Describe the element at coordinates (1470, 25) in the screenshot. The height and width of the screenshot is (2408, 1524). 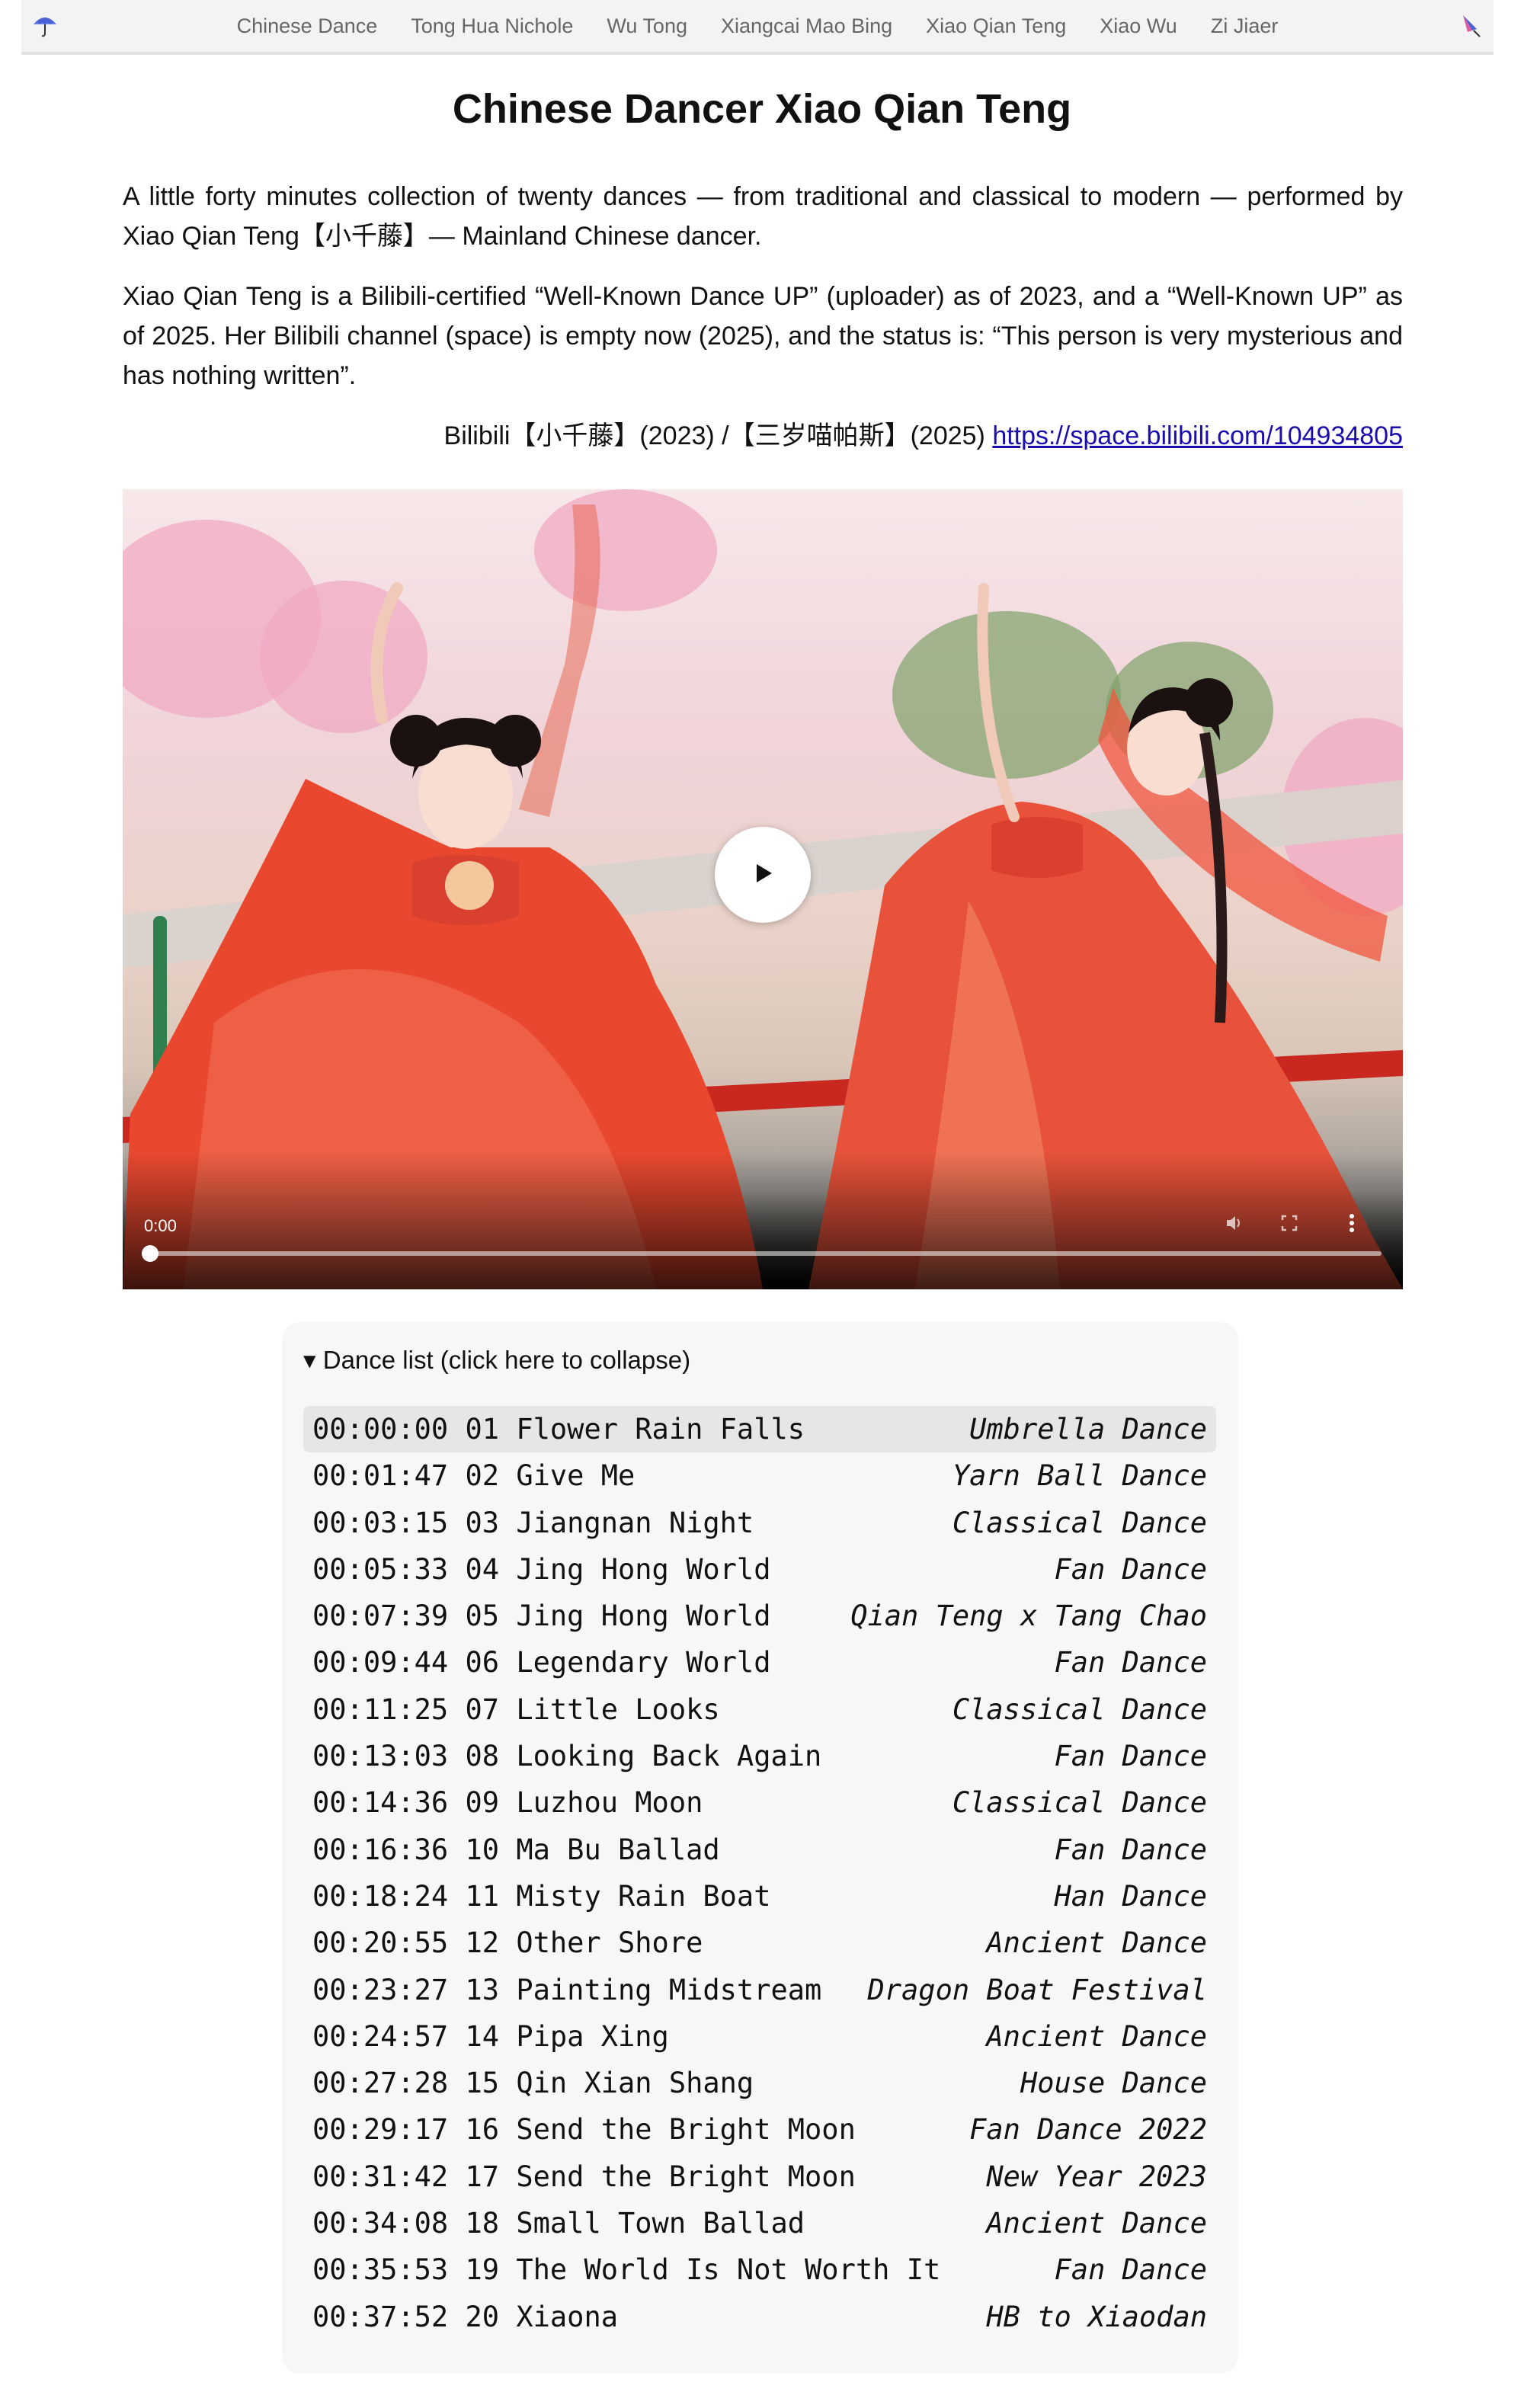
I see `closed-umbrella-icon` at that location.